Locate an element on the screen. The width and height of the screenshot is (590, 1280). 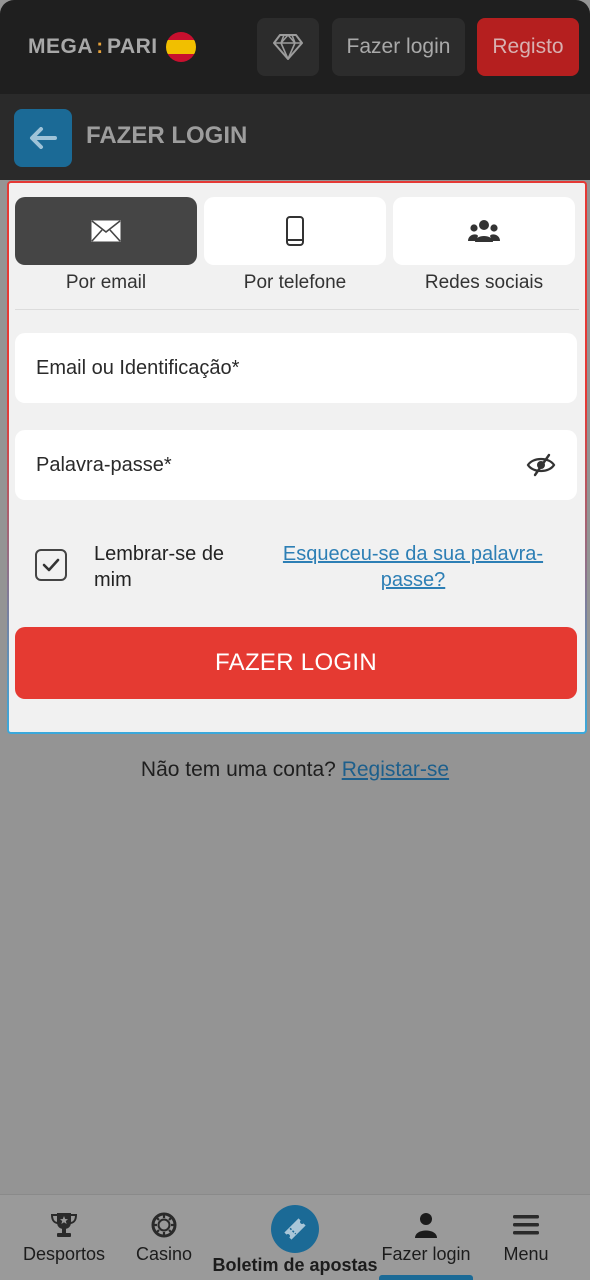
remember-me-checkbox is located at coordinates (51, 565).